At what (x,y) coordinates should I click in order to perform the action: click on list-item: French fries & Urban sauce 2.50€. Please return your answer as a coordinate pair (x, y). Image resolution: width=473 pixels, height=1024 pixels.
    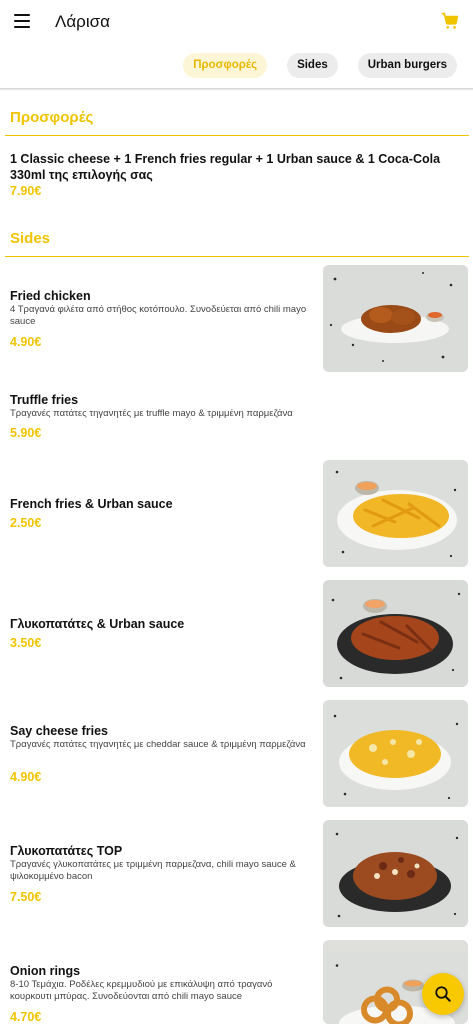
    Looking at the image, I should click on (236, 513).